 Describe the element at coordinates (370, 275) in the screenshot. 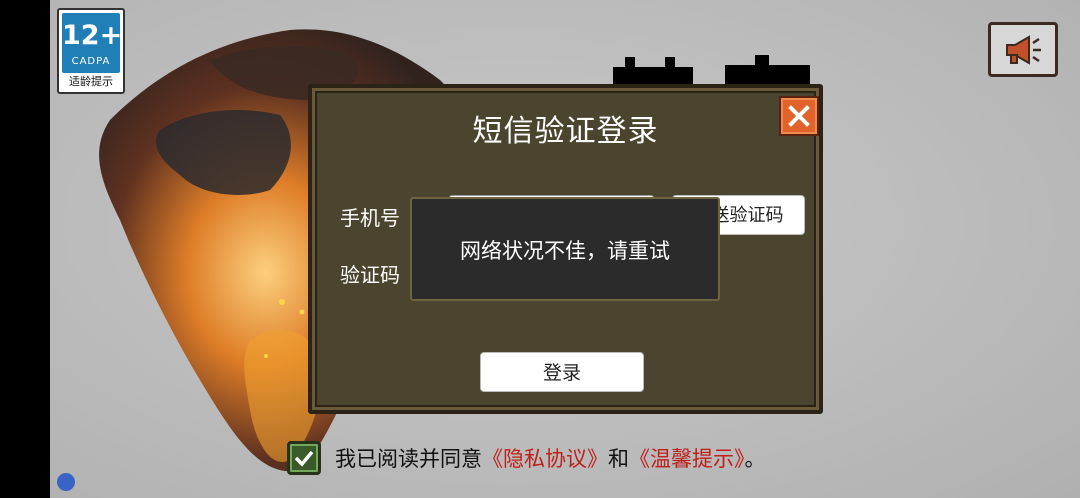

I see `code-label: 验证码` at that location.